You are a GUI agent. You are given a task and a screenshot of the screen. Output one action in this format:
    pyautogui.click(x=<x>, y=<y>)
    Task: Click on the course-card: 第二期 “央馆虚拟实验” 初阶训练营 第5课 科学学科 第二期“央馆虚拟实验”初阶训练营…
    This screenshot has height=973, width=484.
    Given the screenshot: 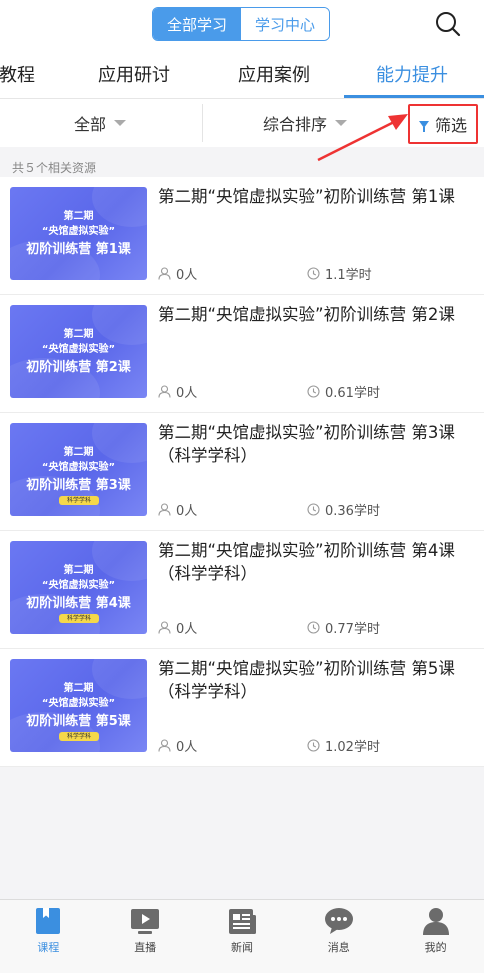 What is the action you would take?
    pyautogui.click(x=242, y=708)
    